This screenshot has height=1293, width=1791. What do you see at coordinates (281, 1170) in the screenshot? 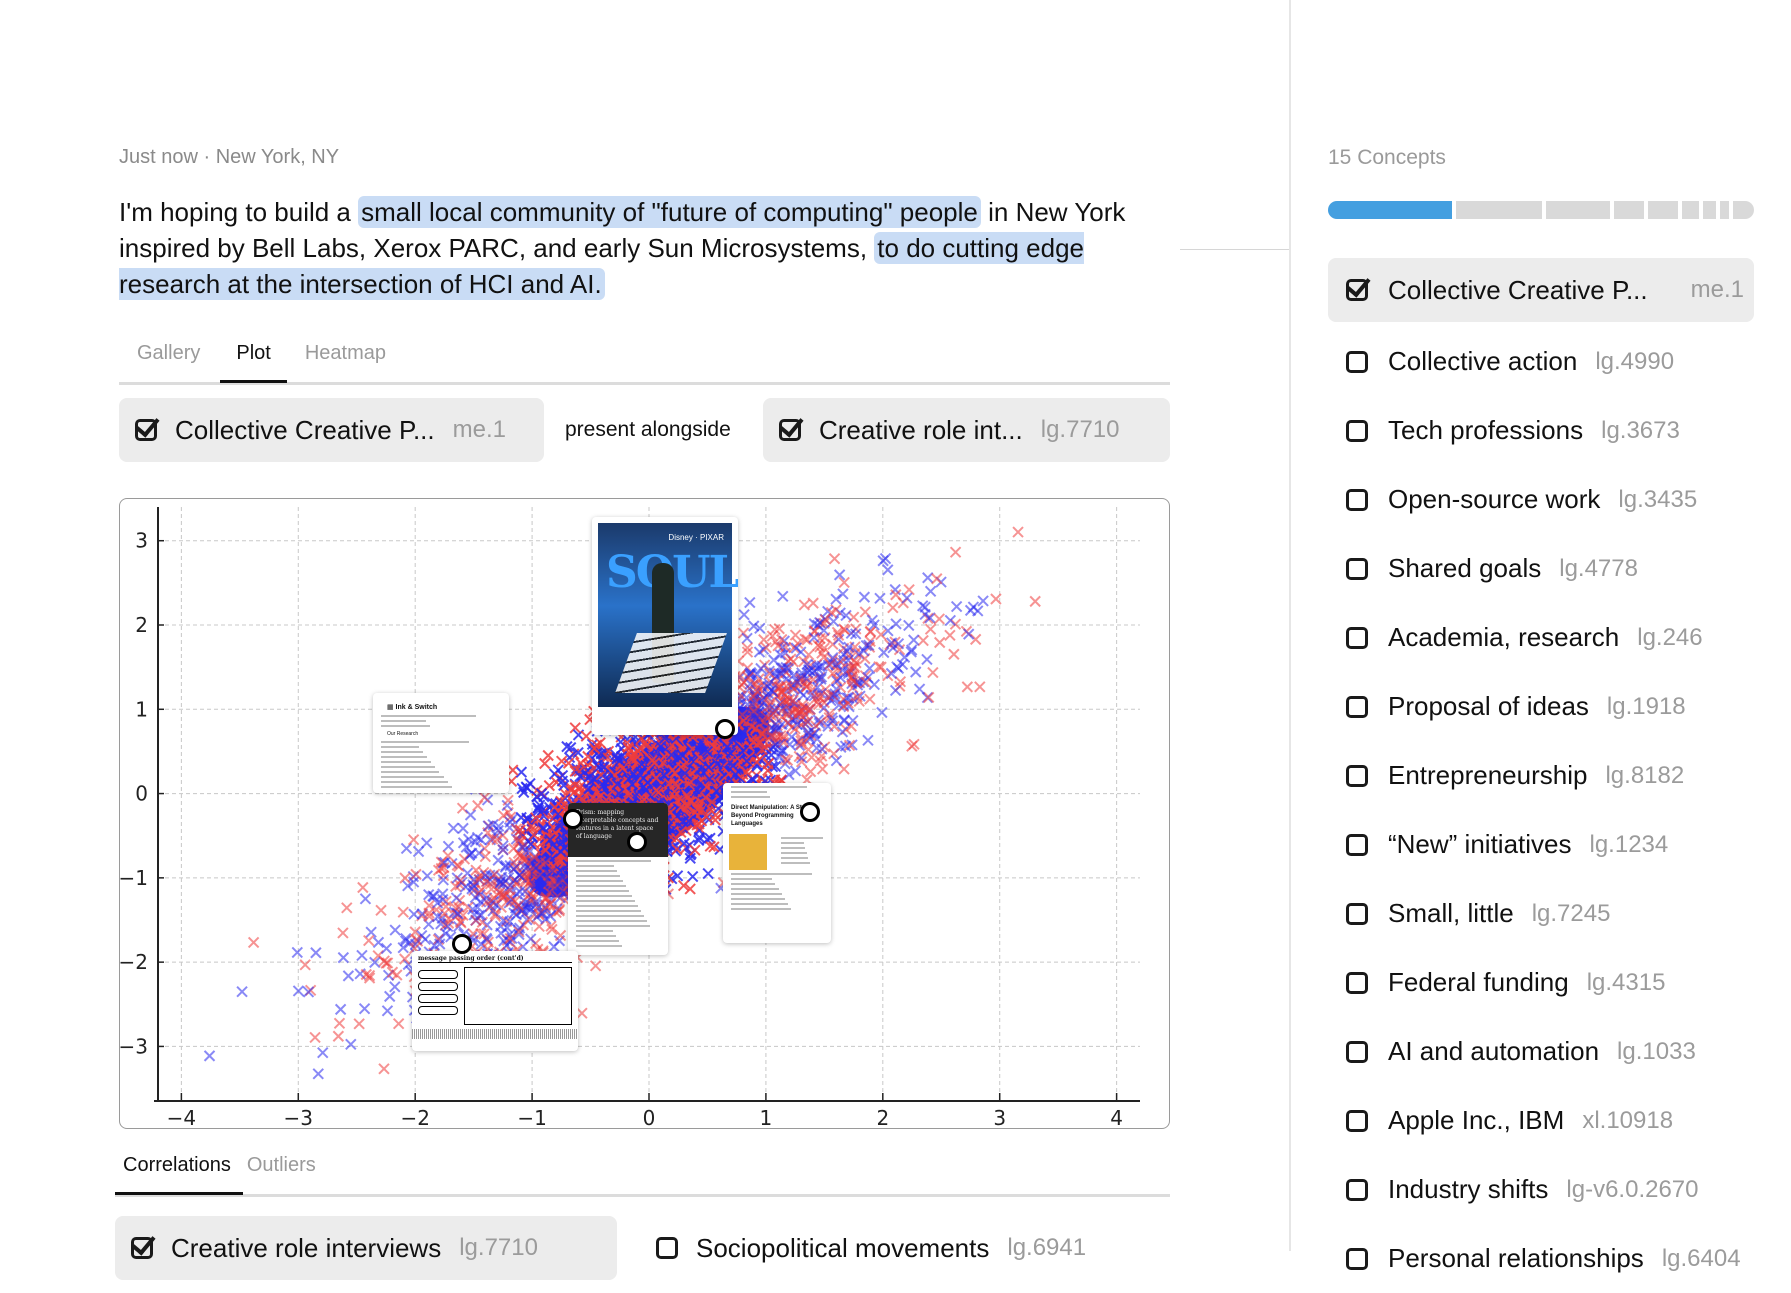
I see `tab-outliers: Outliers` at bounding box center [281, 1170].